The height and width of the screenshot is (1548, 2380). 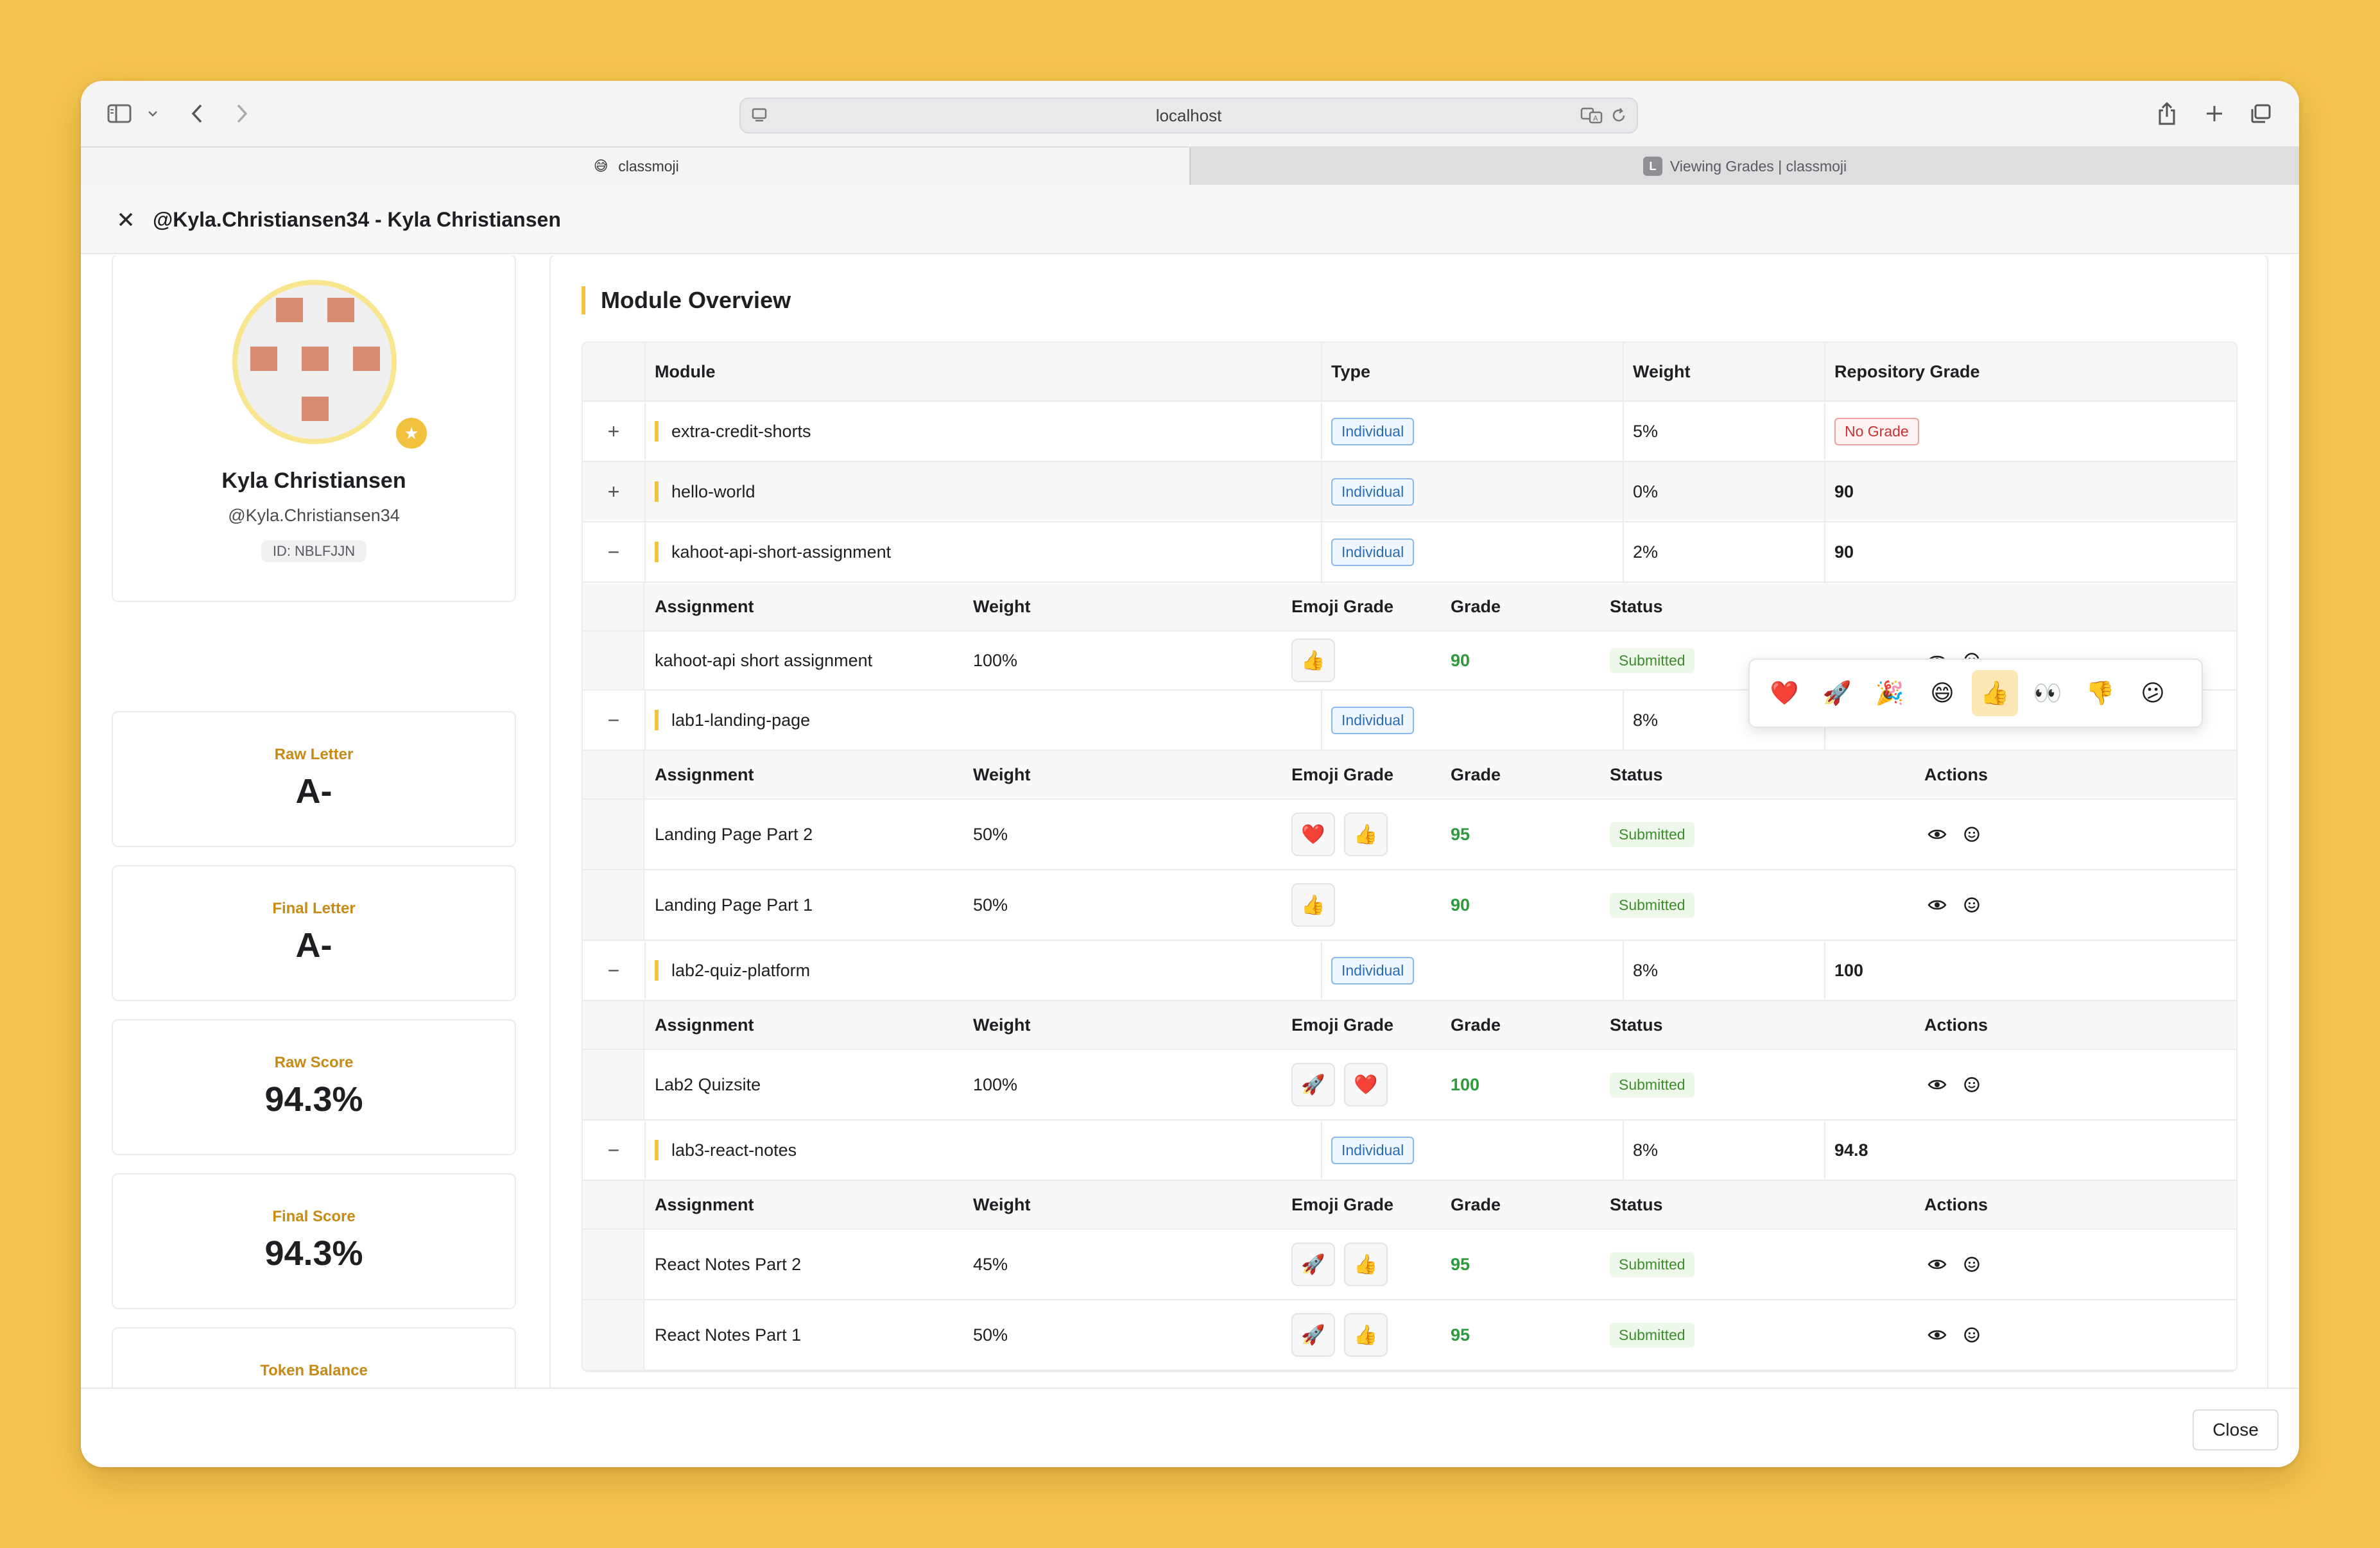 What do you see at coordinates (313, 481) in the screenshot?
I see `profile-name: Kyla Christiansen` at bounding box center [313, 481].